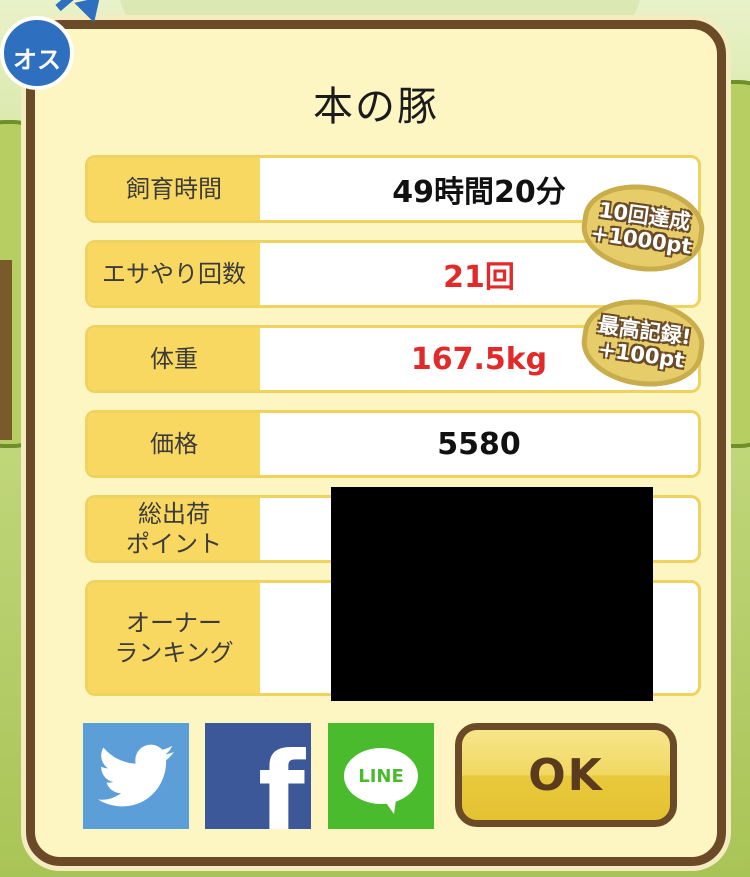 The height and width of the screenshot is (877, 750). Describe the element at coordinates (6, 350) in the screenshot. I see `tree-trunk` at that location.